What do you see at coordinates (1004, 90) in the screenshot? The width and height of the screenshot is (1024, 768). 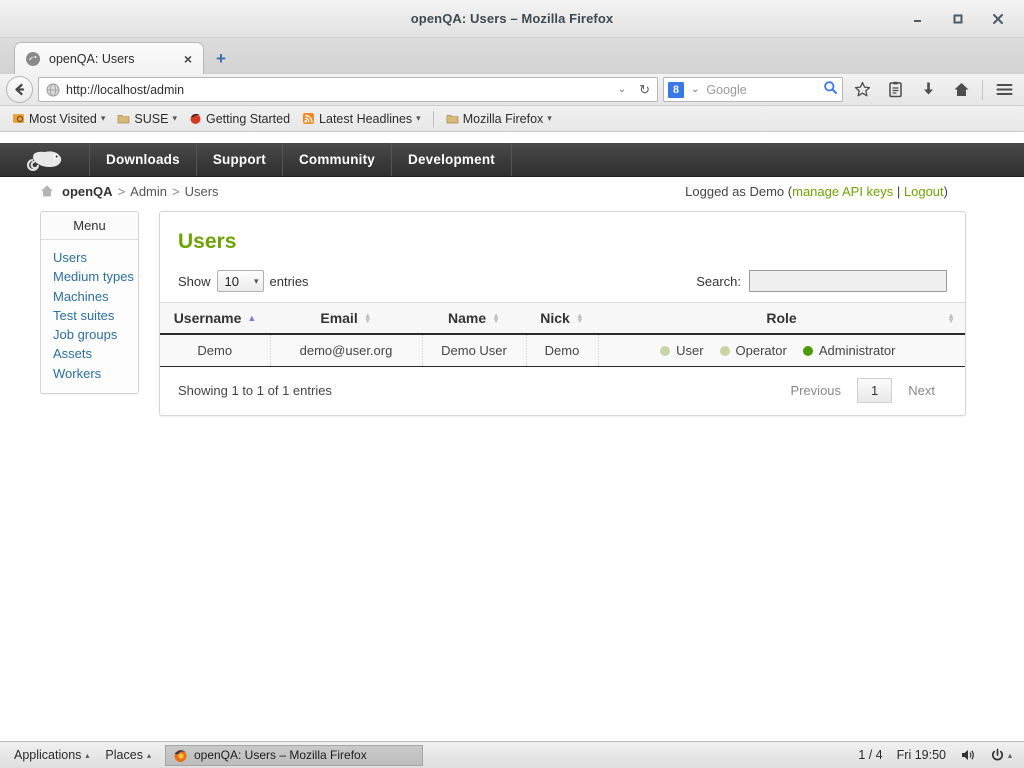 I see `menu-hamburger-icon` at bounding box center [1004, 90].